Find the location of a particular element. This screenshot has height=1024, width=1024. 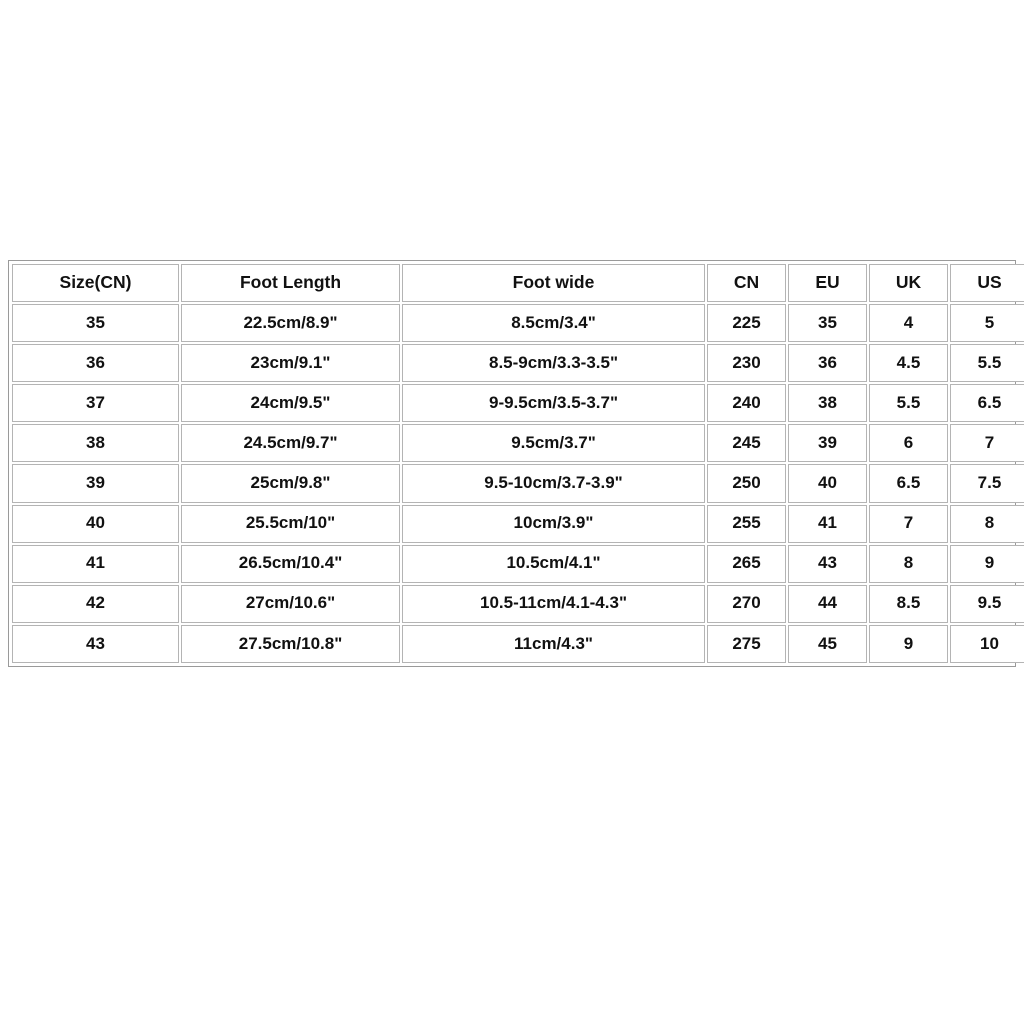

cell-foot-wide: 9-9.5cm/3.5-3.7" is located at coordinates (553, 403).